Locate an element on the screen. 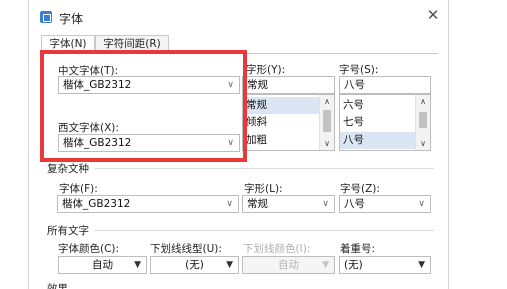 This screenshot has height=289, width=507. size-input: 八号 is located at coordinates (385, 85).